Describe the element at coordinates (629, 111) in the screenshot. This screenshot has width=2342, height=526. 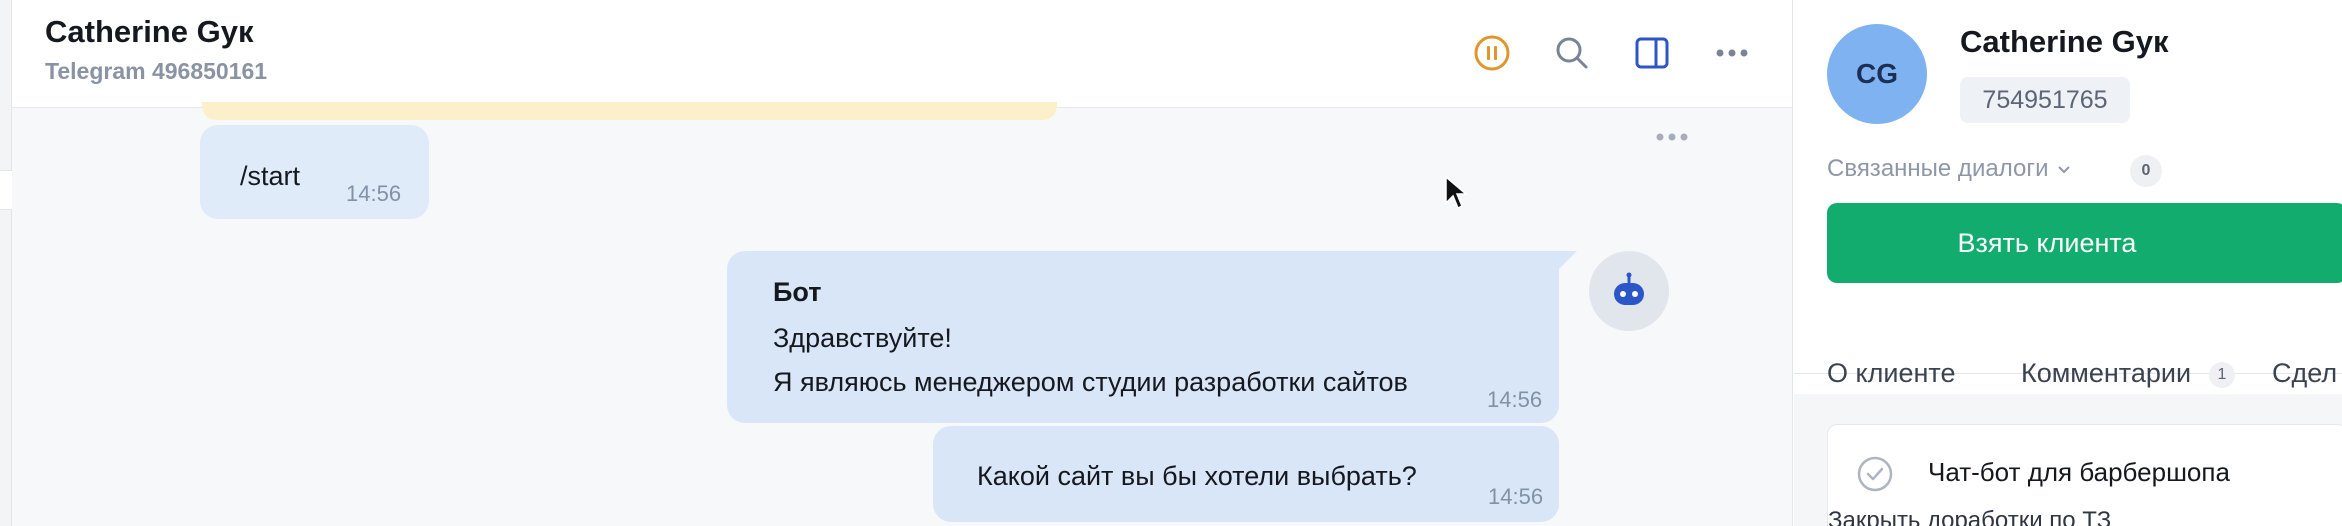
I see `previous-message-bubble` at that location.